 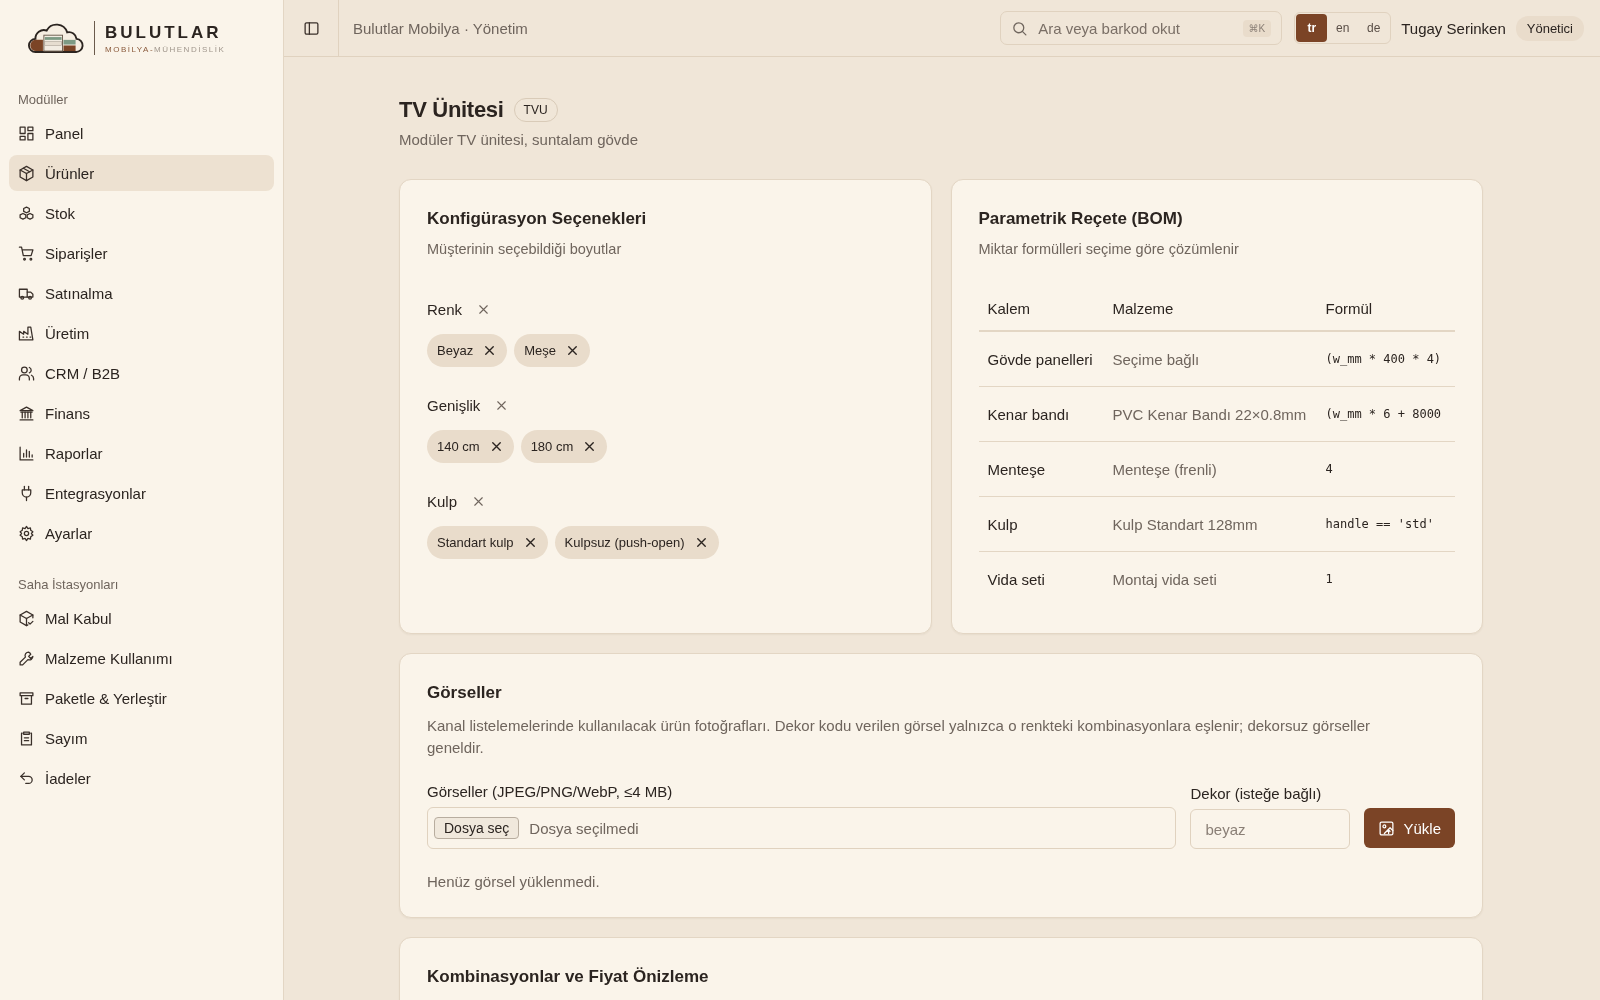 I want to click on field-label: Görseller (JPEG/PNG/WebP, ≤4 MB), so click(x=550, y=791).